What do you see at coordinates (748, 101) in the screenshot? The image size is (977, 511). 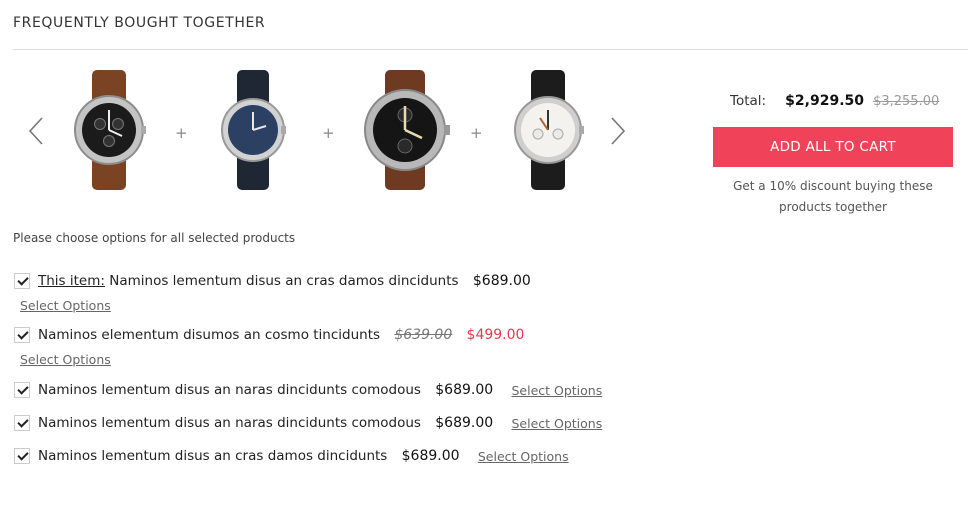 I see `total-label: Total:` at bounding box center [748, 101].